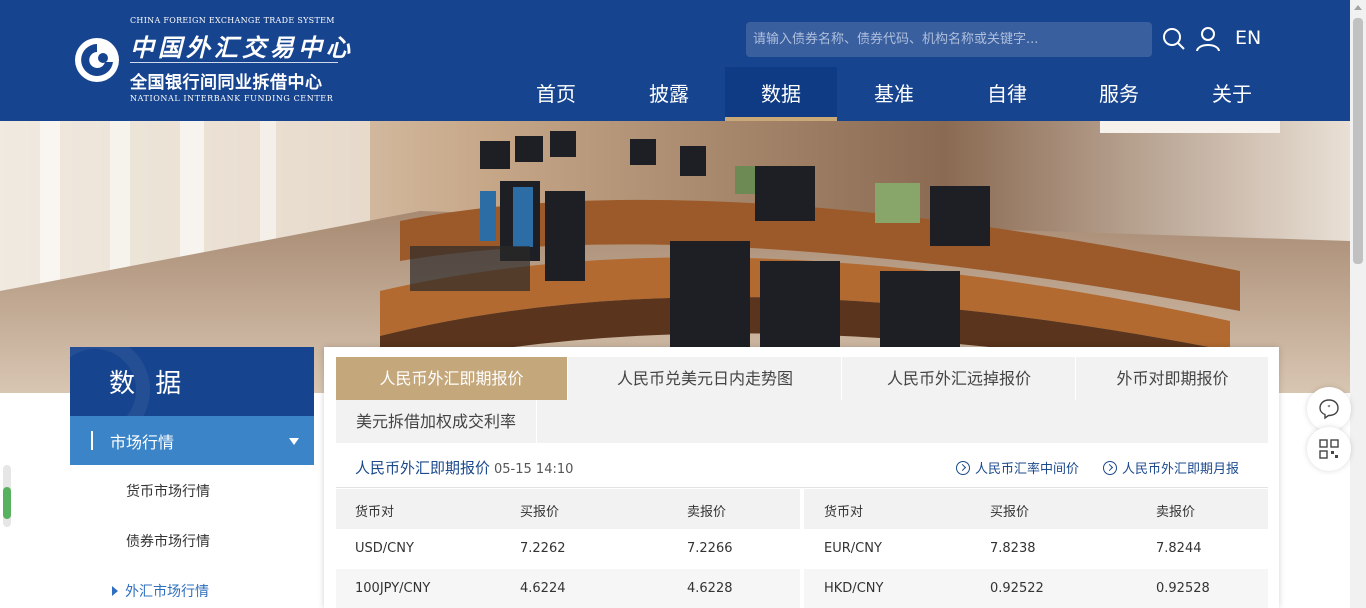  What do you see at coordinates (294, 441) in the screenshot?
I see `caret-down-icon` at bounding box center [294, 441].